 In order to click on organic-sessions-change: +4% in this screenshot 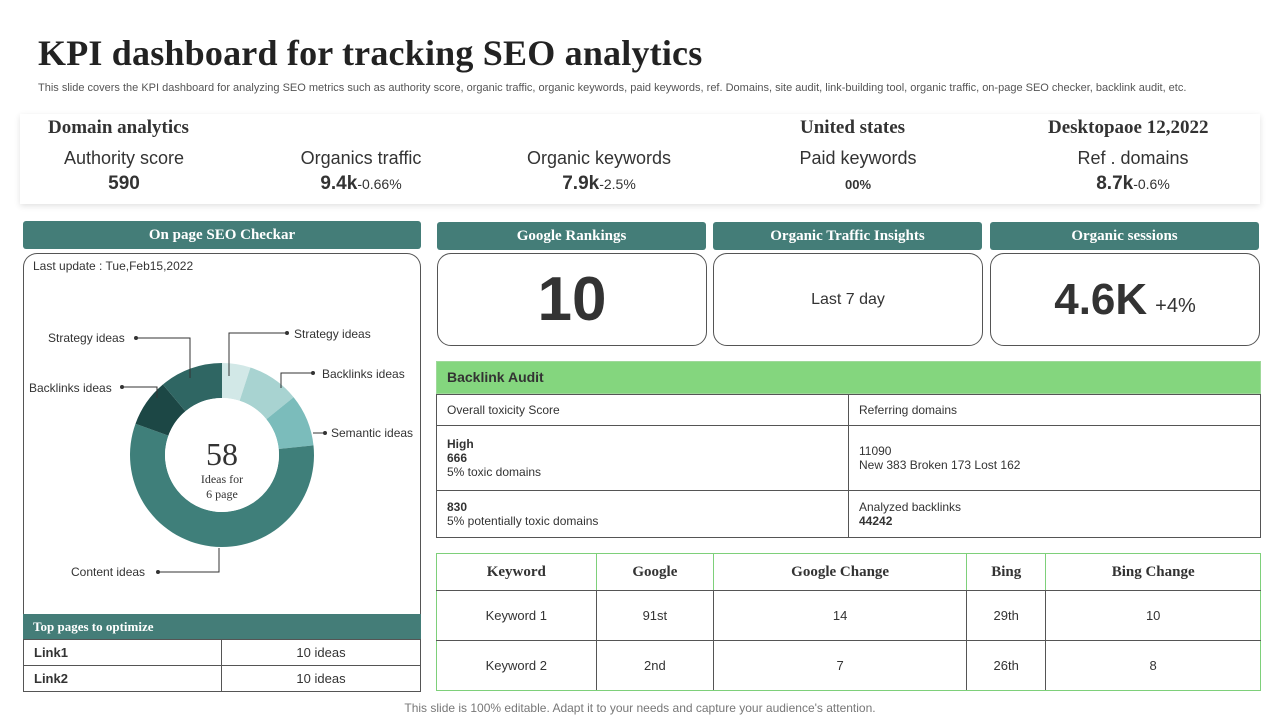, I will do `click(1175, 306)`.